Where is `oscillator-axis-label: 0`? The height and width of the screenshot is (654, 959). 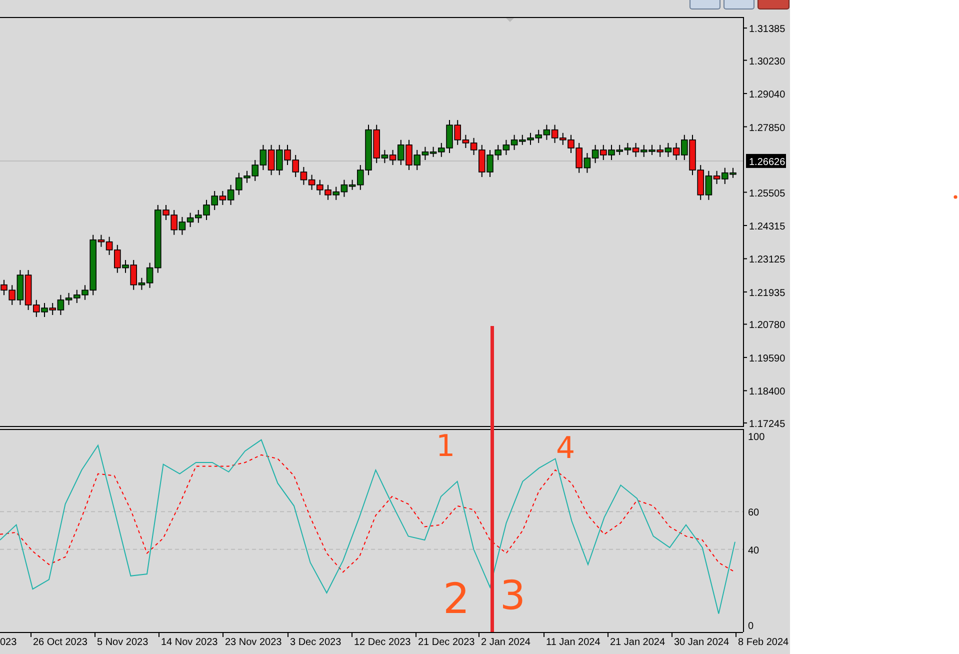
oscillator-axis-label: 0 is located at coordinates (751, 626).